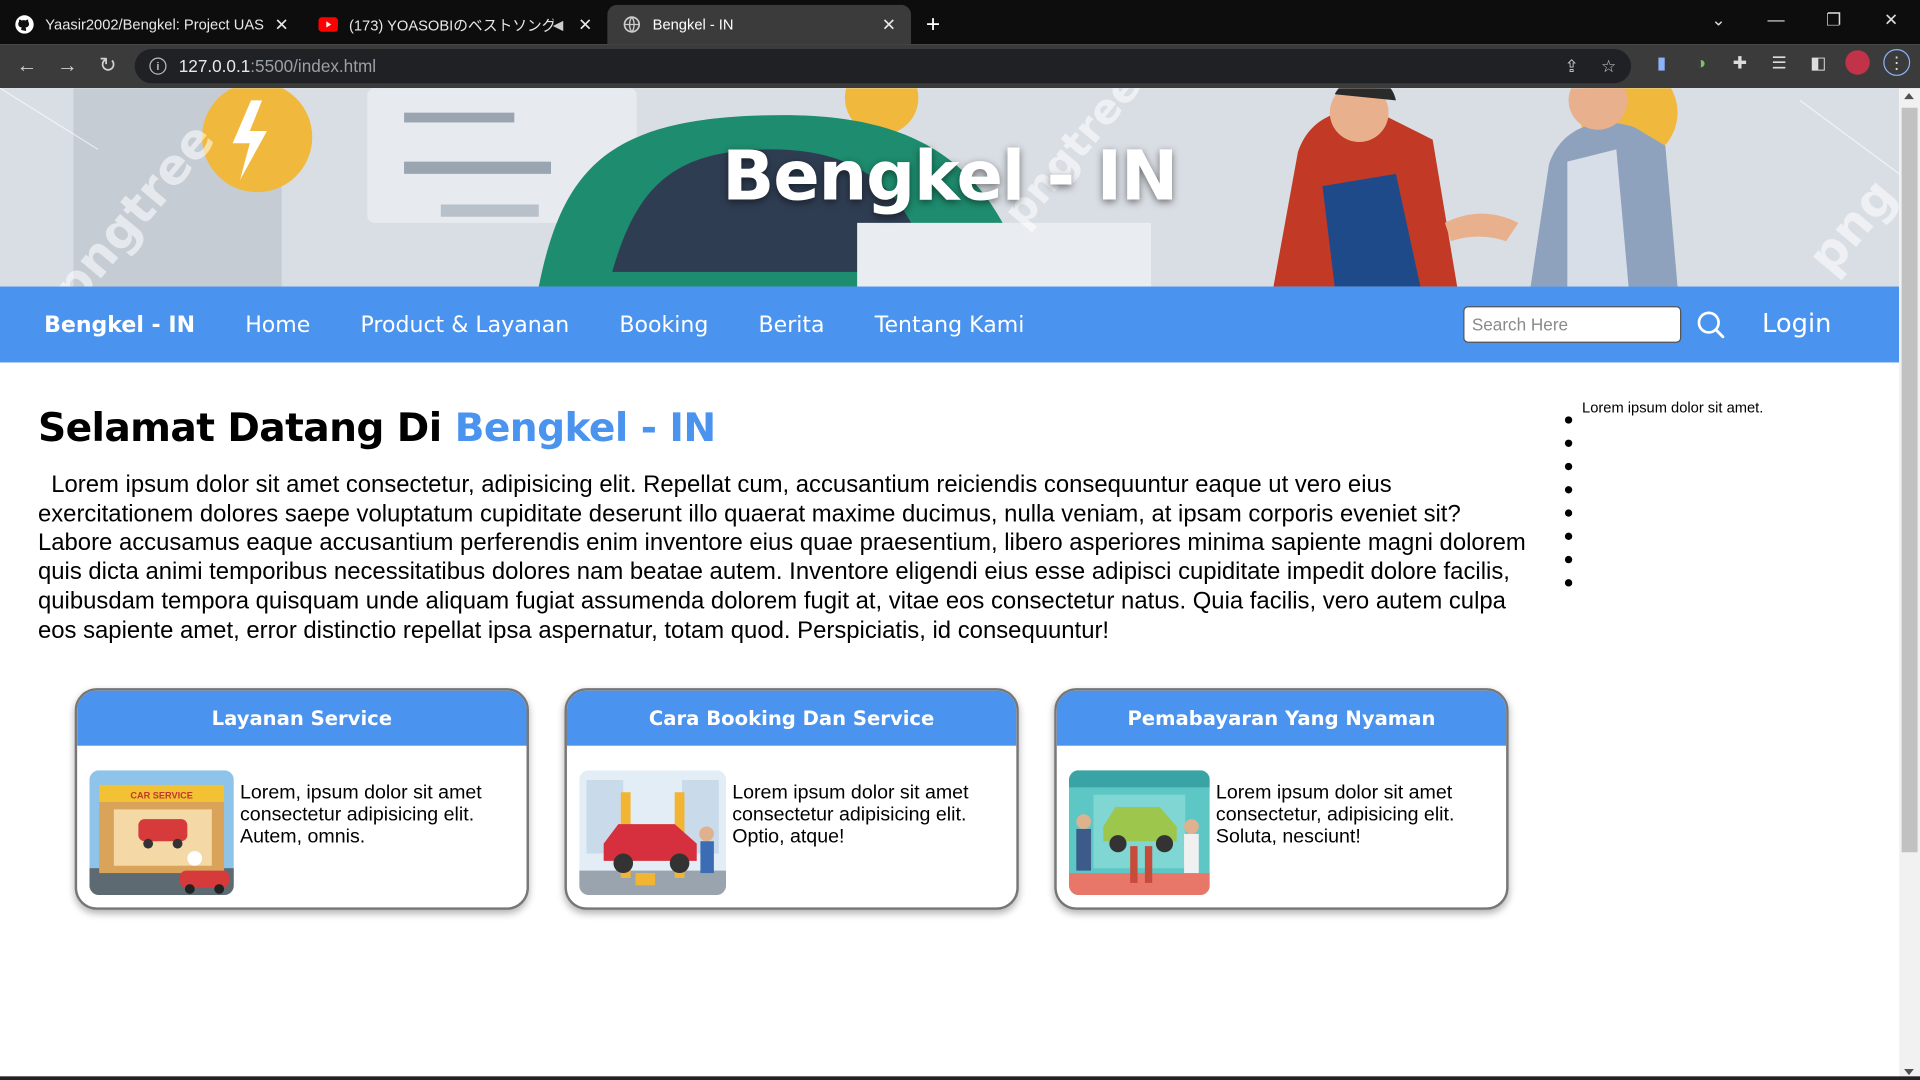  I want to click on window-controls: ⌄ — ❐ ✕, so click(1805, 19).